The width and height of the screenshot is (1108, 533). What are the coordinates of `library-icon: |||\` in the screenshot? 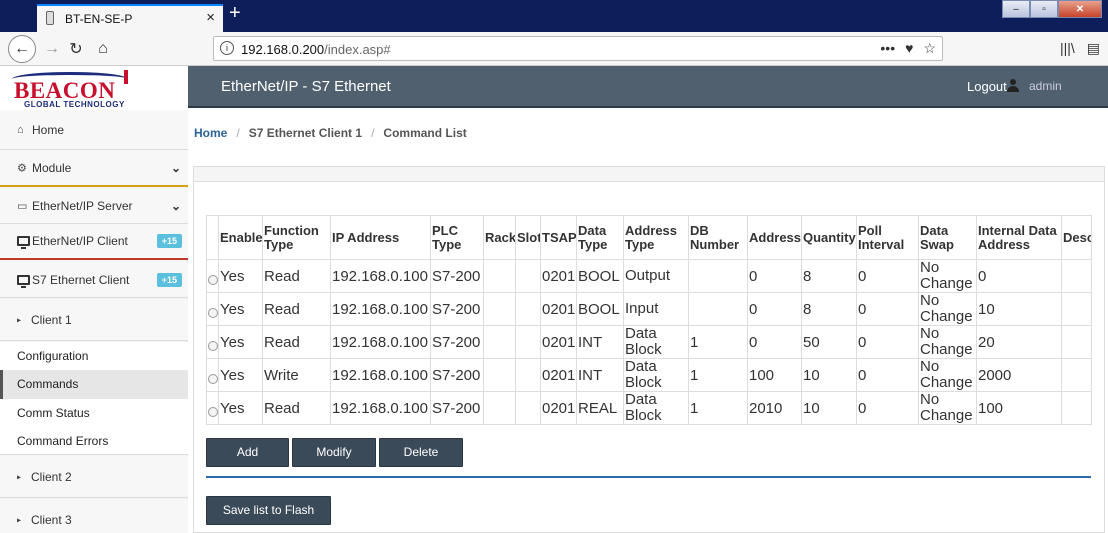 It's located at (1067, 48).